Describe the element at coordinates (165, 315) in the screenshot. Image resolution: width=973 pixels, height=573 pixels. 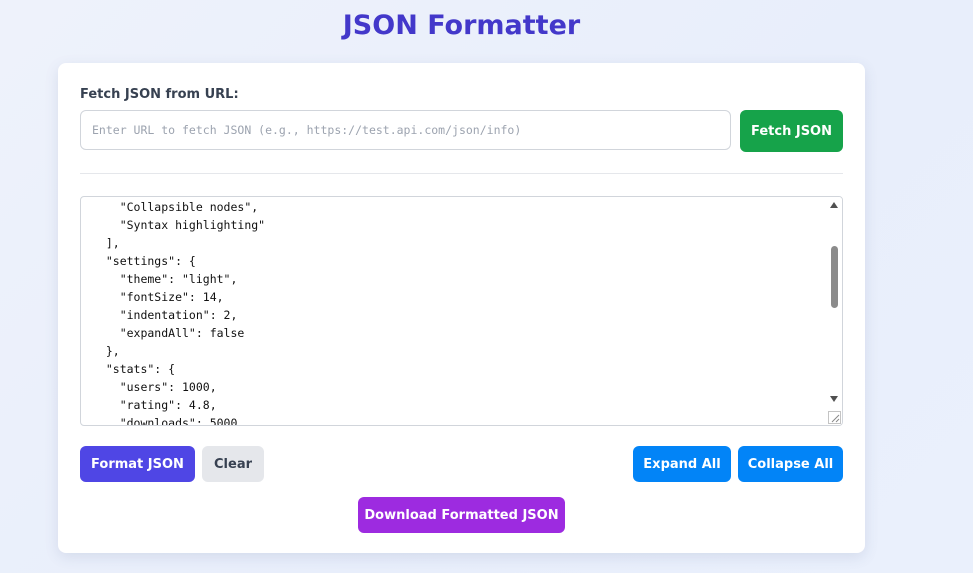
I see `code-line: "indentation": 2,` at that location.